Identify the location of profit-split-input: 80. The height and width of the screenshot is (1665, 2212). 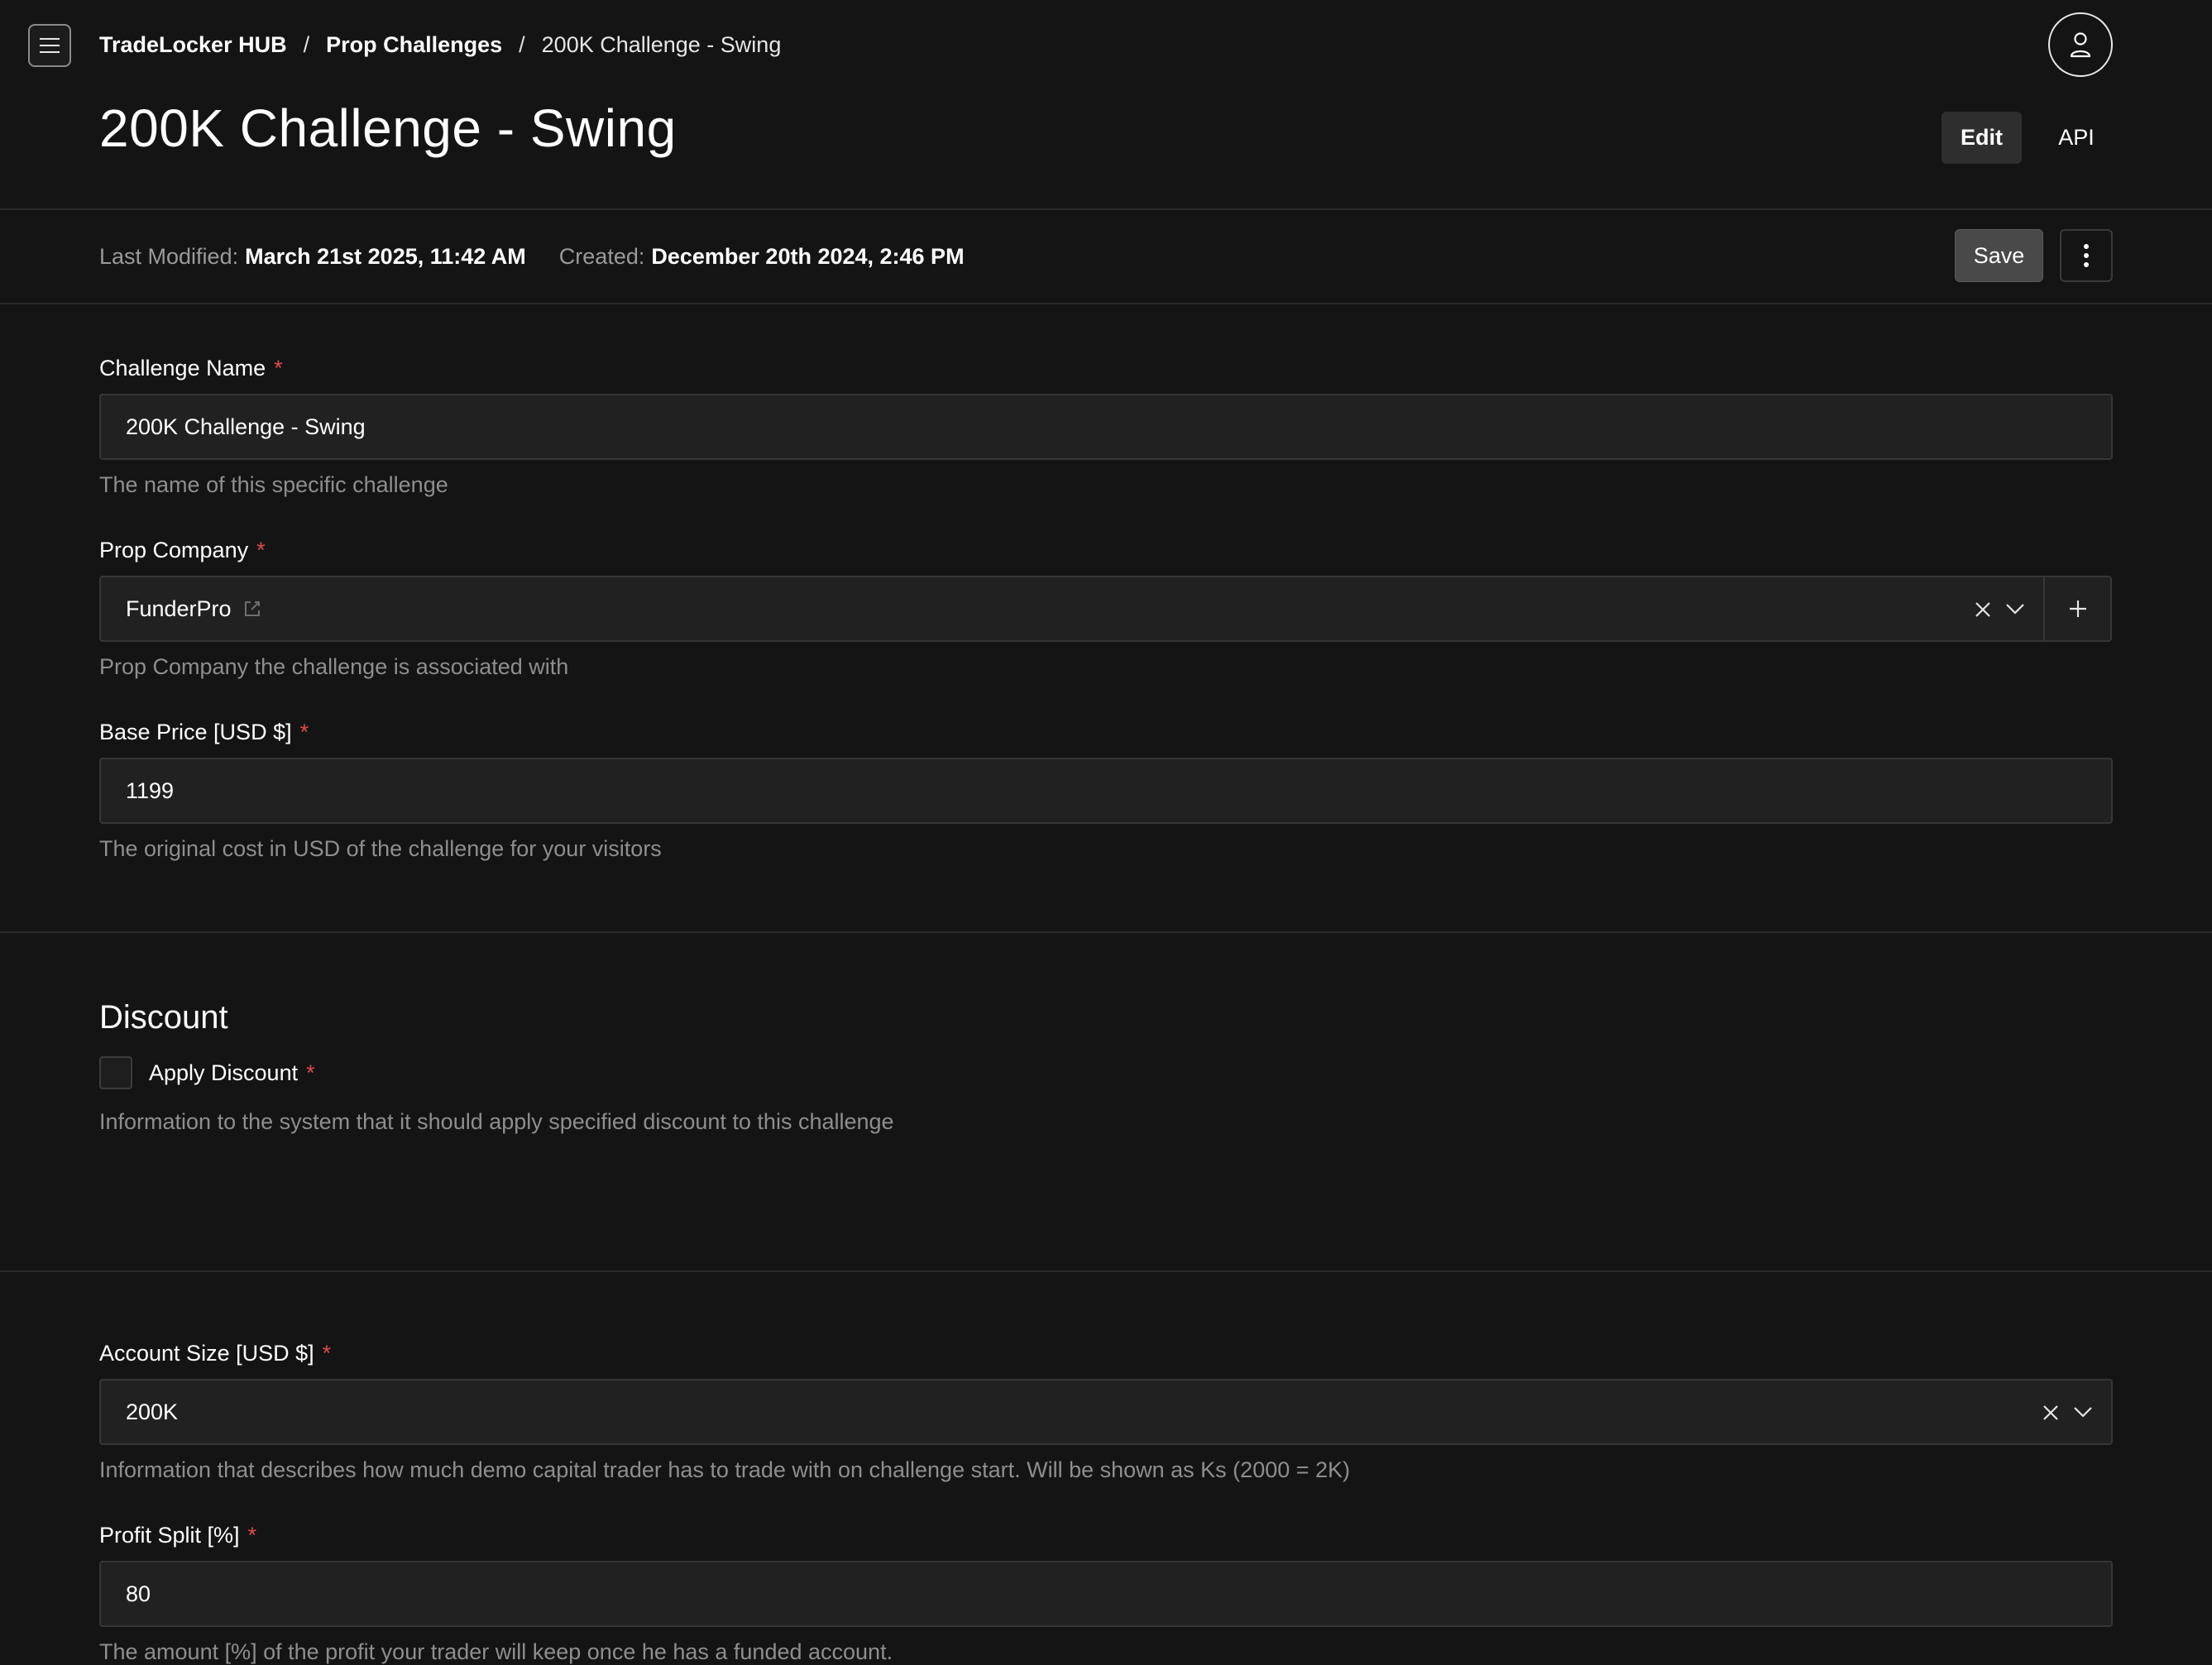
(1106, 1594).